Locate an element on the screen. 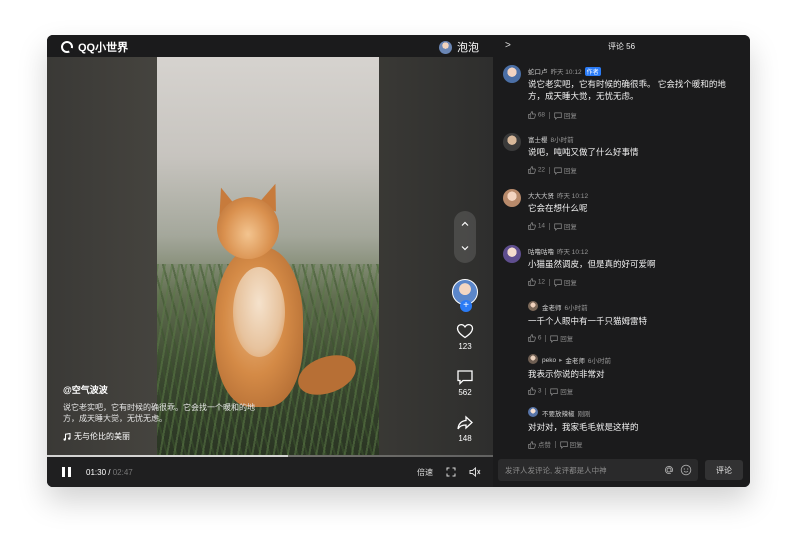  app-name: QQ小世界 is located at coordinates (103, 48).